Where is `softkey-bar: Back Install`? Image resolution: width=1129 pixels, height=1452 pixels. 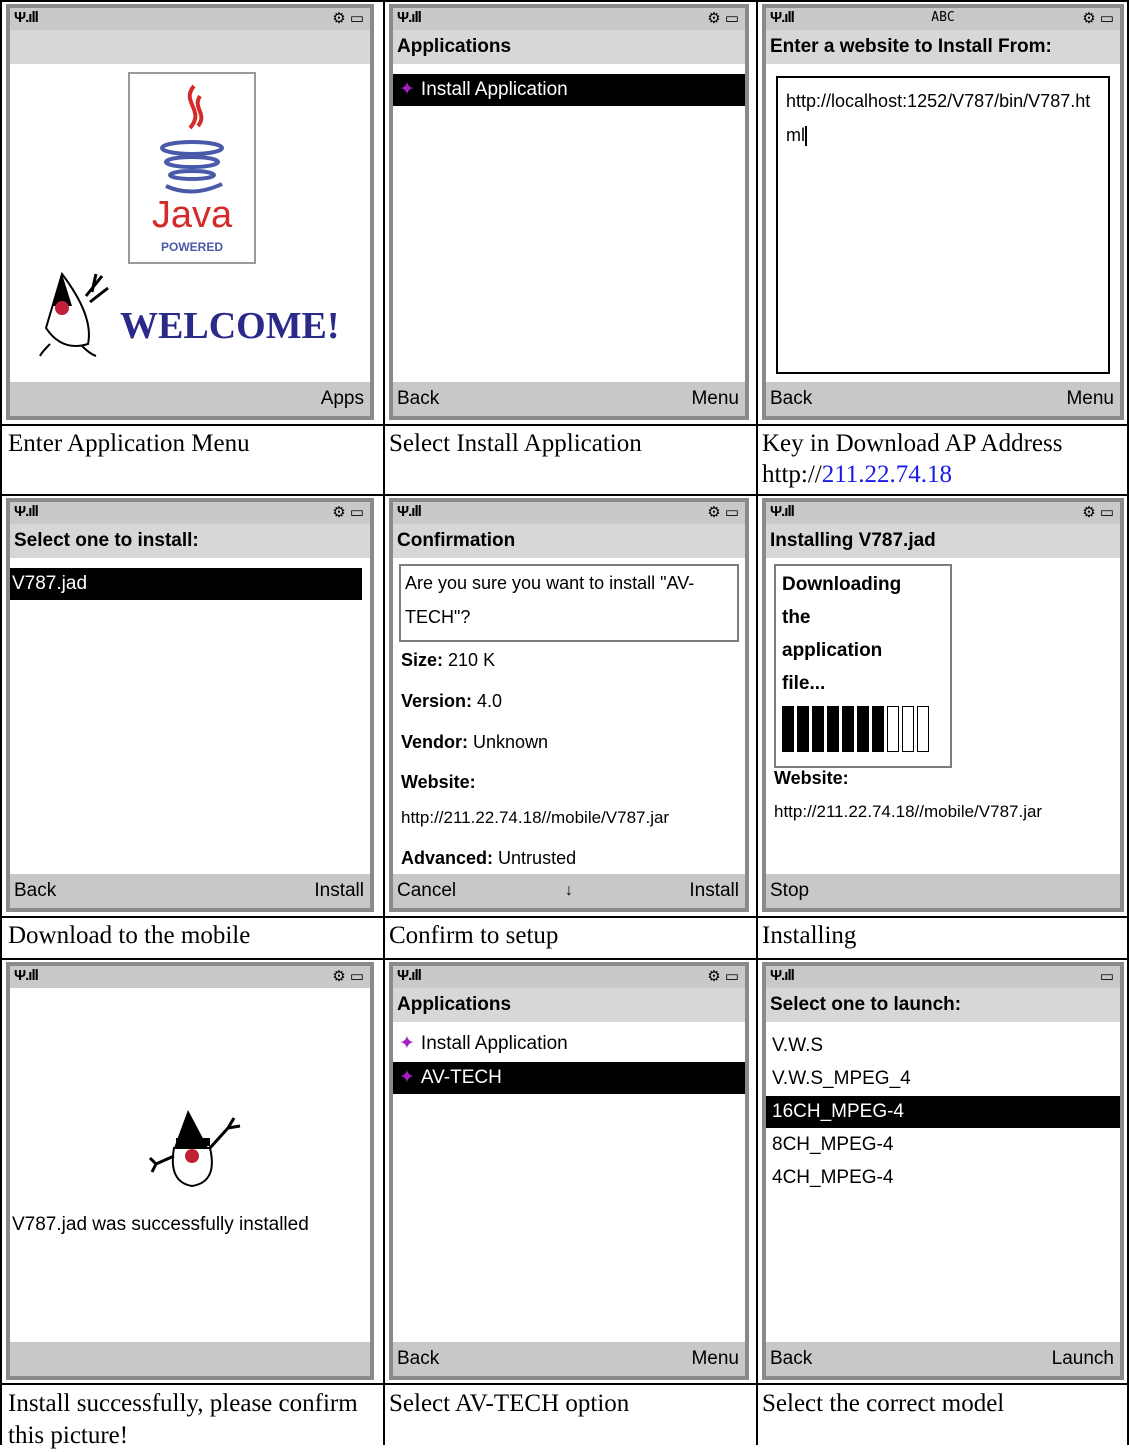 softkey-bar: Back Install is located at coordinates (190, 891).